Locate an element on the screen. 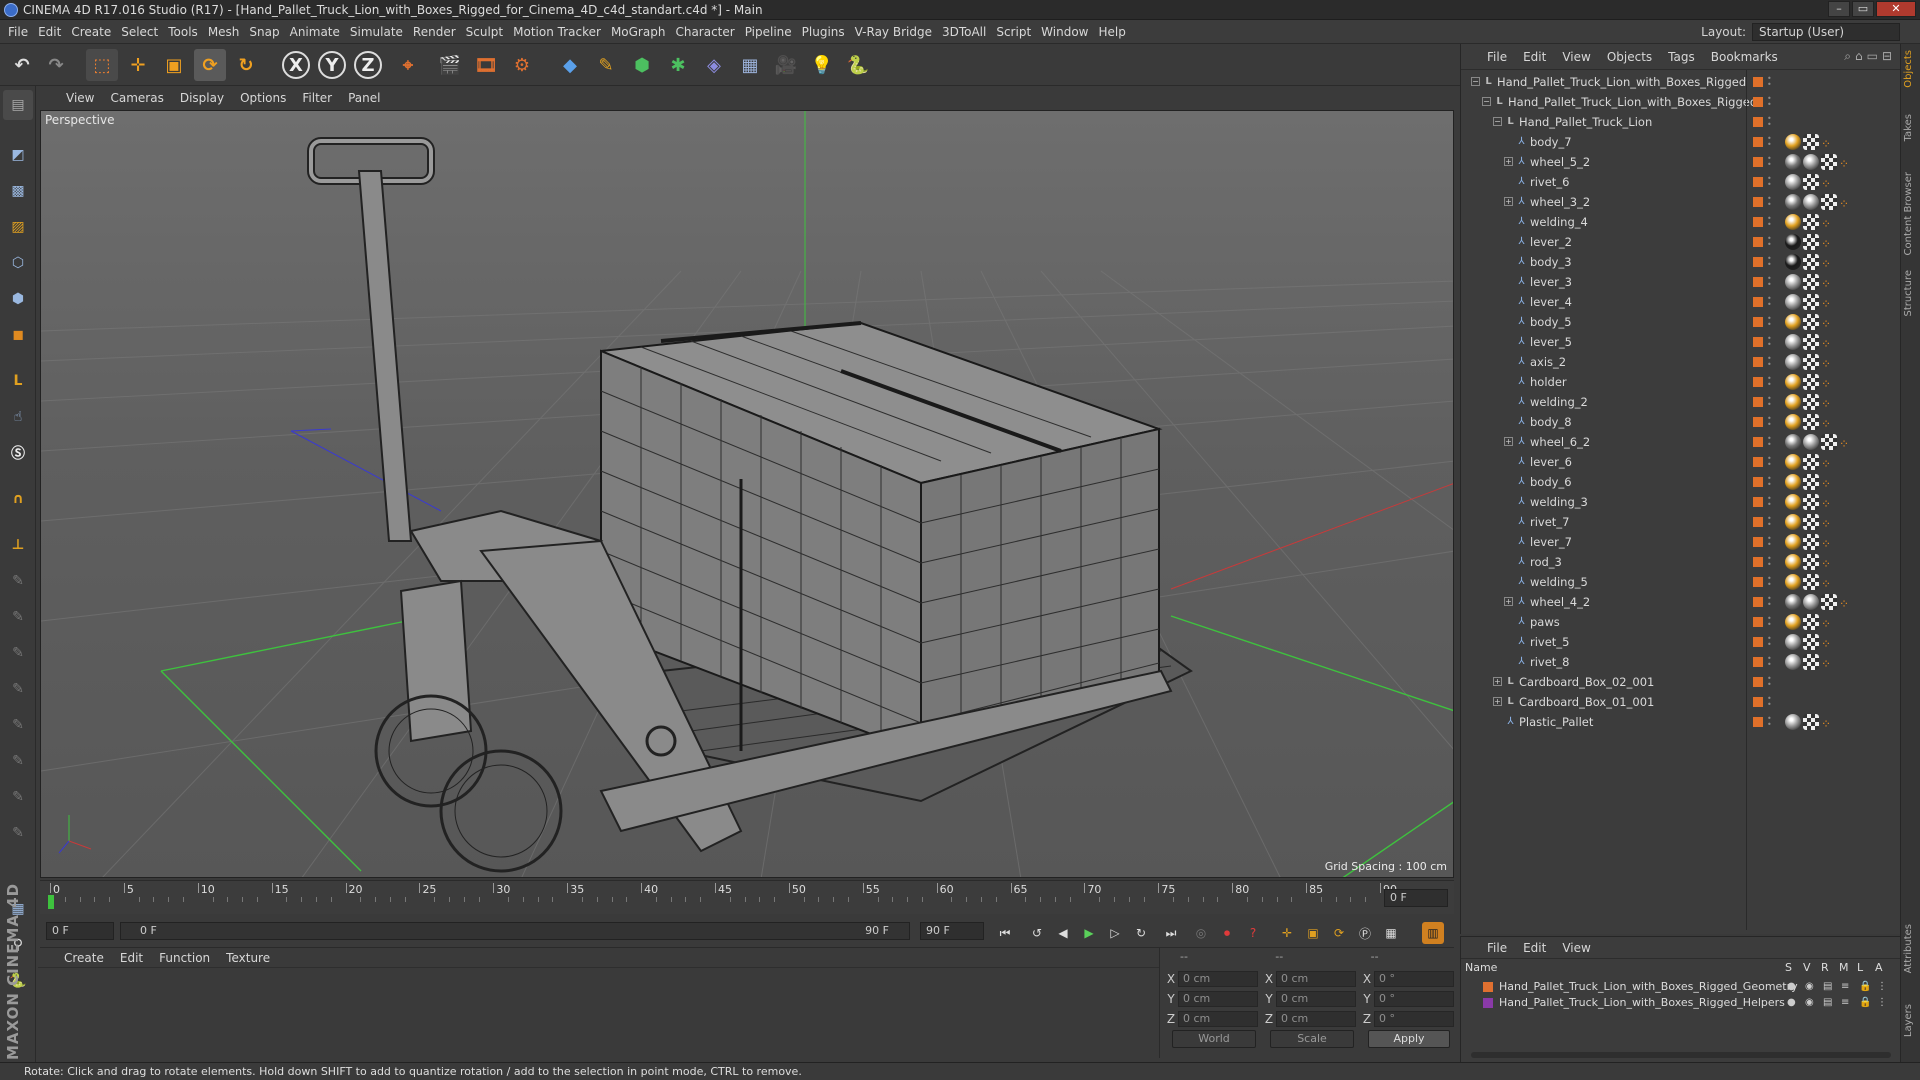 The width and height of the screenshot is (1920, 1080). tab-objects: Objects is located at coordinates (1911, 69).